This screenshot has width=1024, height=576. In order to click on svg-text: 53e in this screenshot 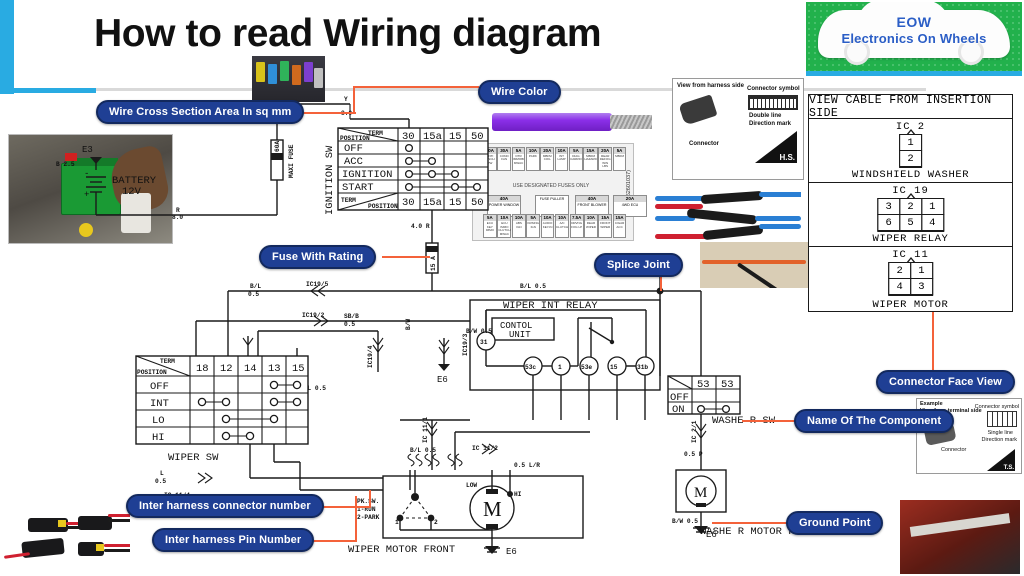, I will do `click(586, 367)`.